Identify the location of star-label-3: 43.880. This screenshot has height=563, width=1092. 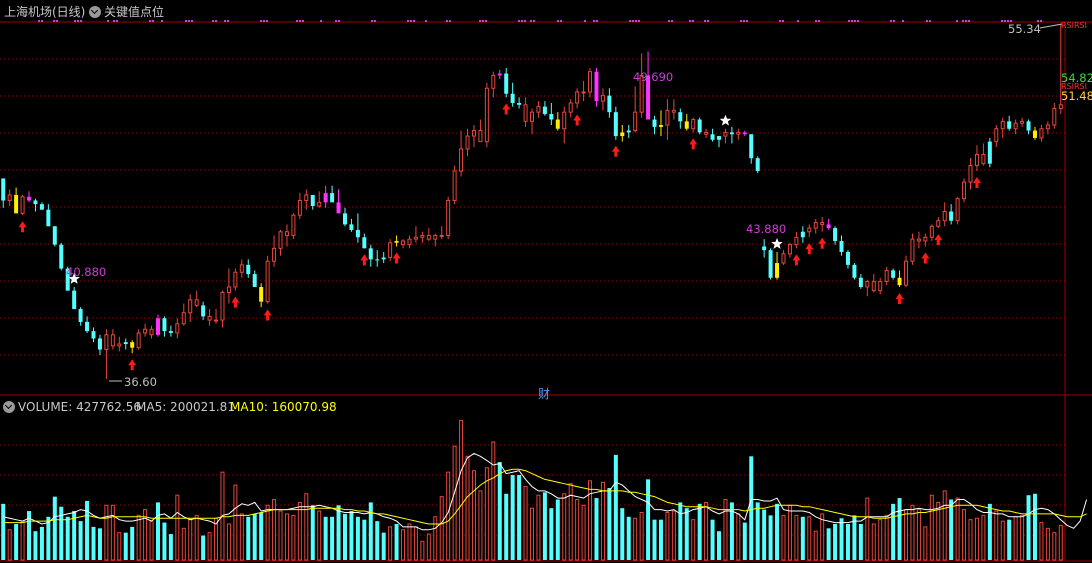
(766, 229).